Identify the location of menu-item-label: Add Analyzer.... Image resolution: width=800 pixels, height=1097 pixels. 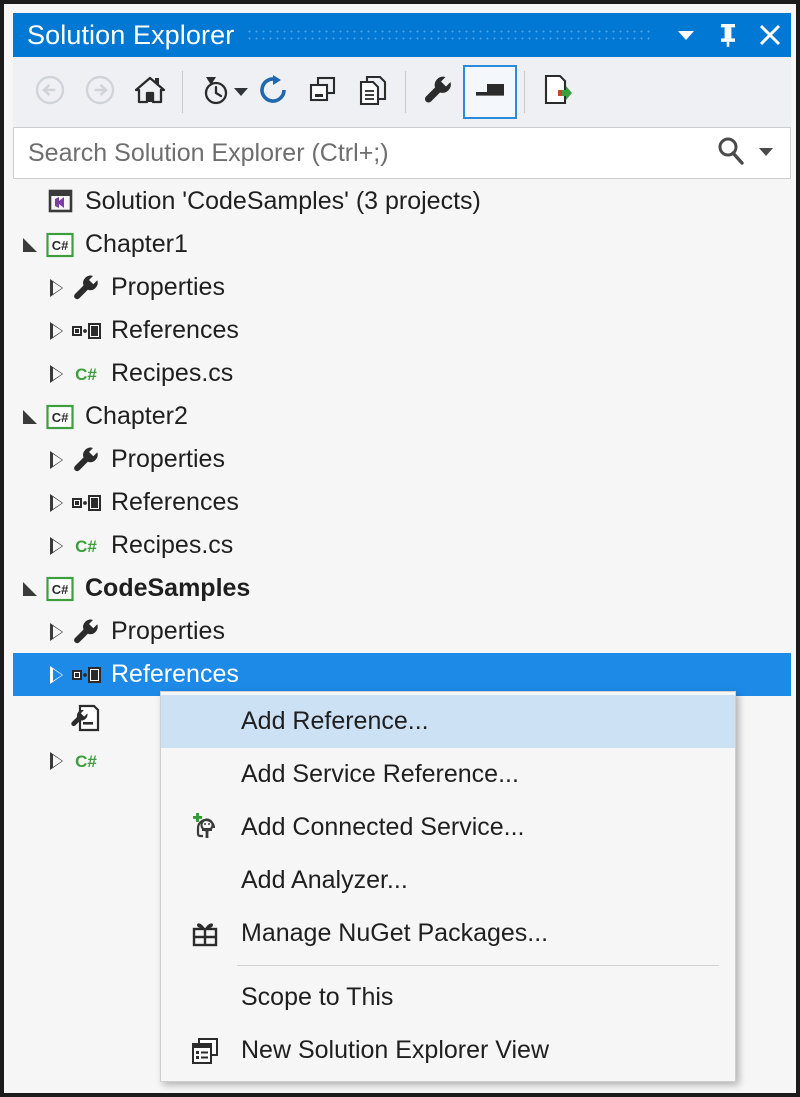
(324, 880).